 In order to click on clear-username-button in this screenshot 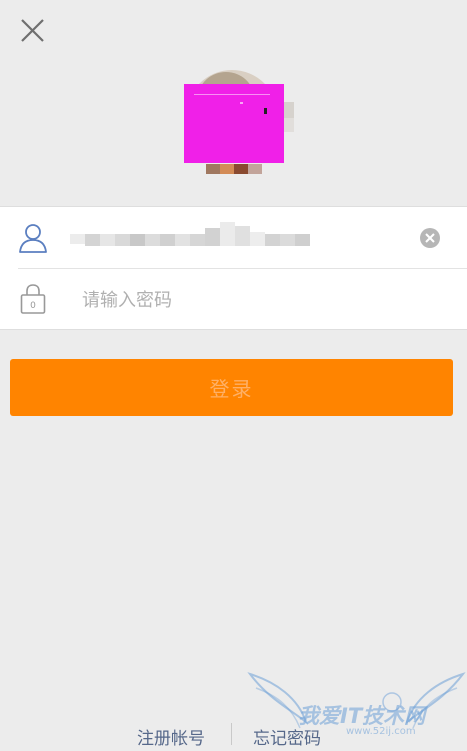, I will do `click(430, 238)`.